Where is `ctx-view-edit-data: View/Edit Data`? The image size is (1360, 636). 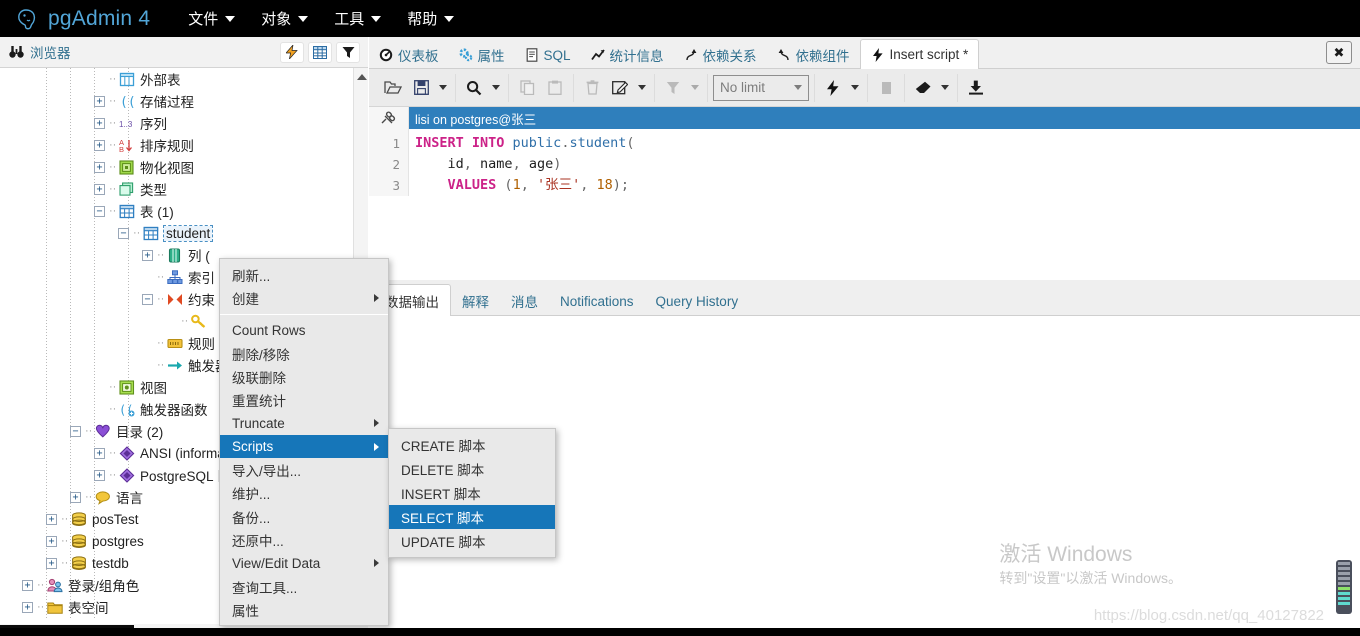
ctx-view-edit-data: View/Edit Data is located at coordinates (304, 563).